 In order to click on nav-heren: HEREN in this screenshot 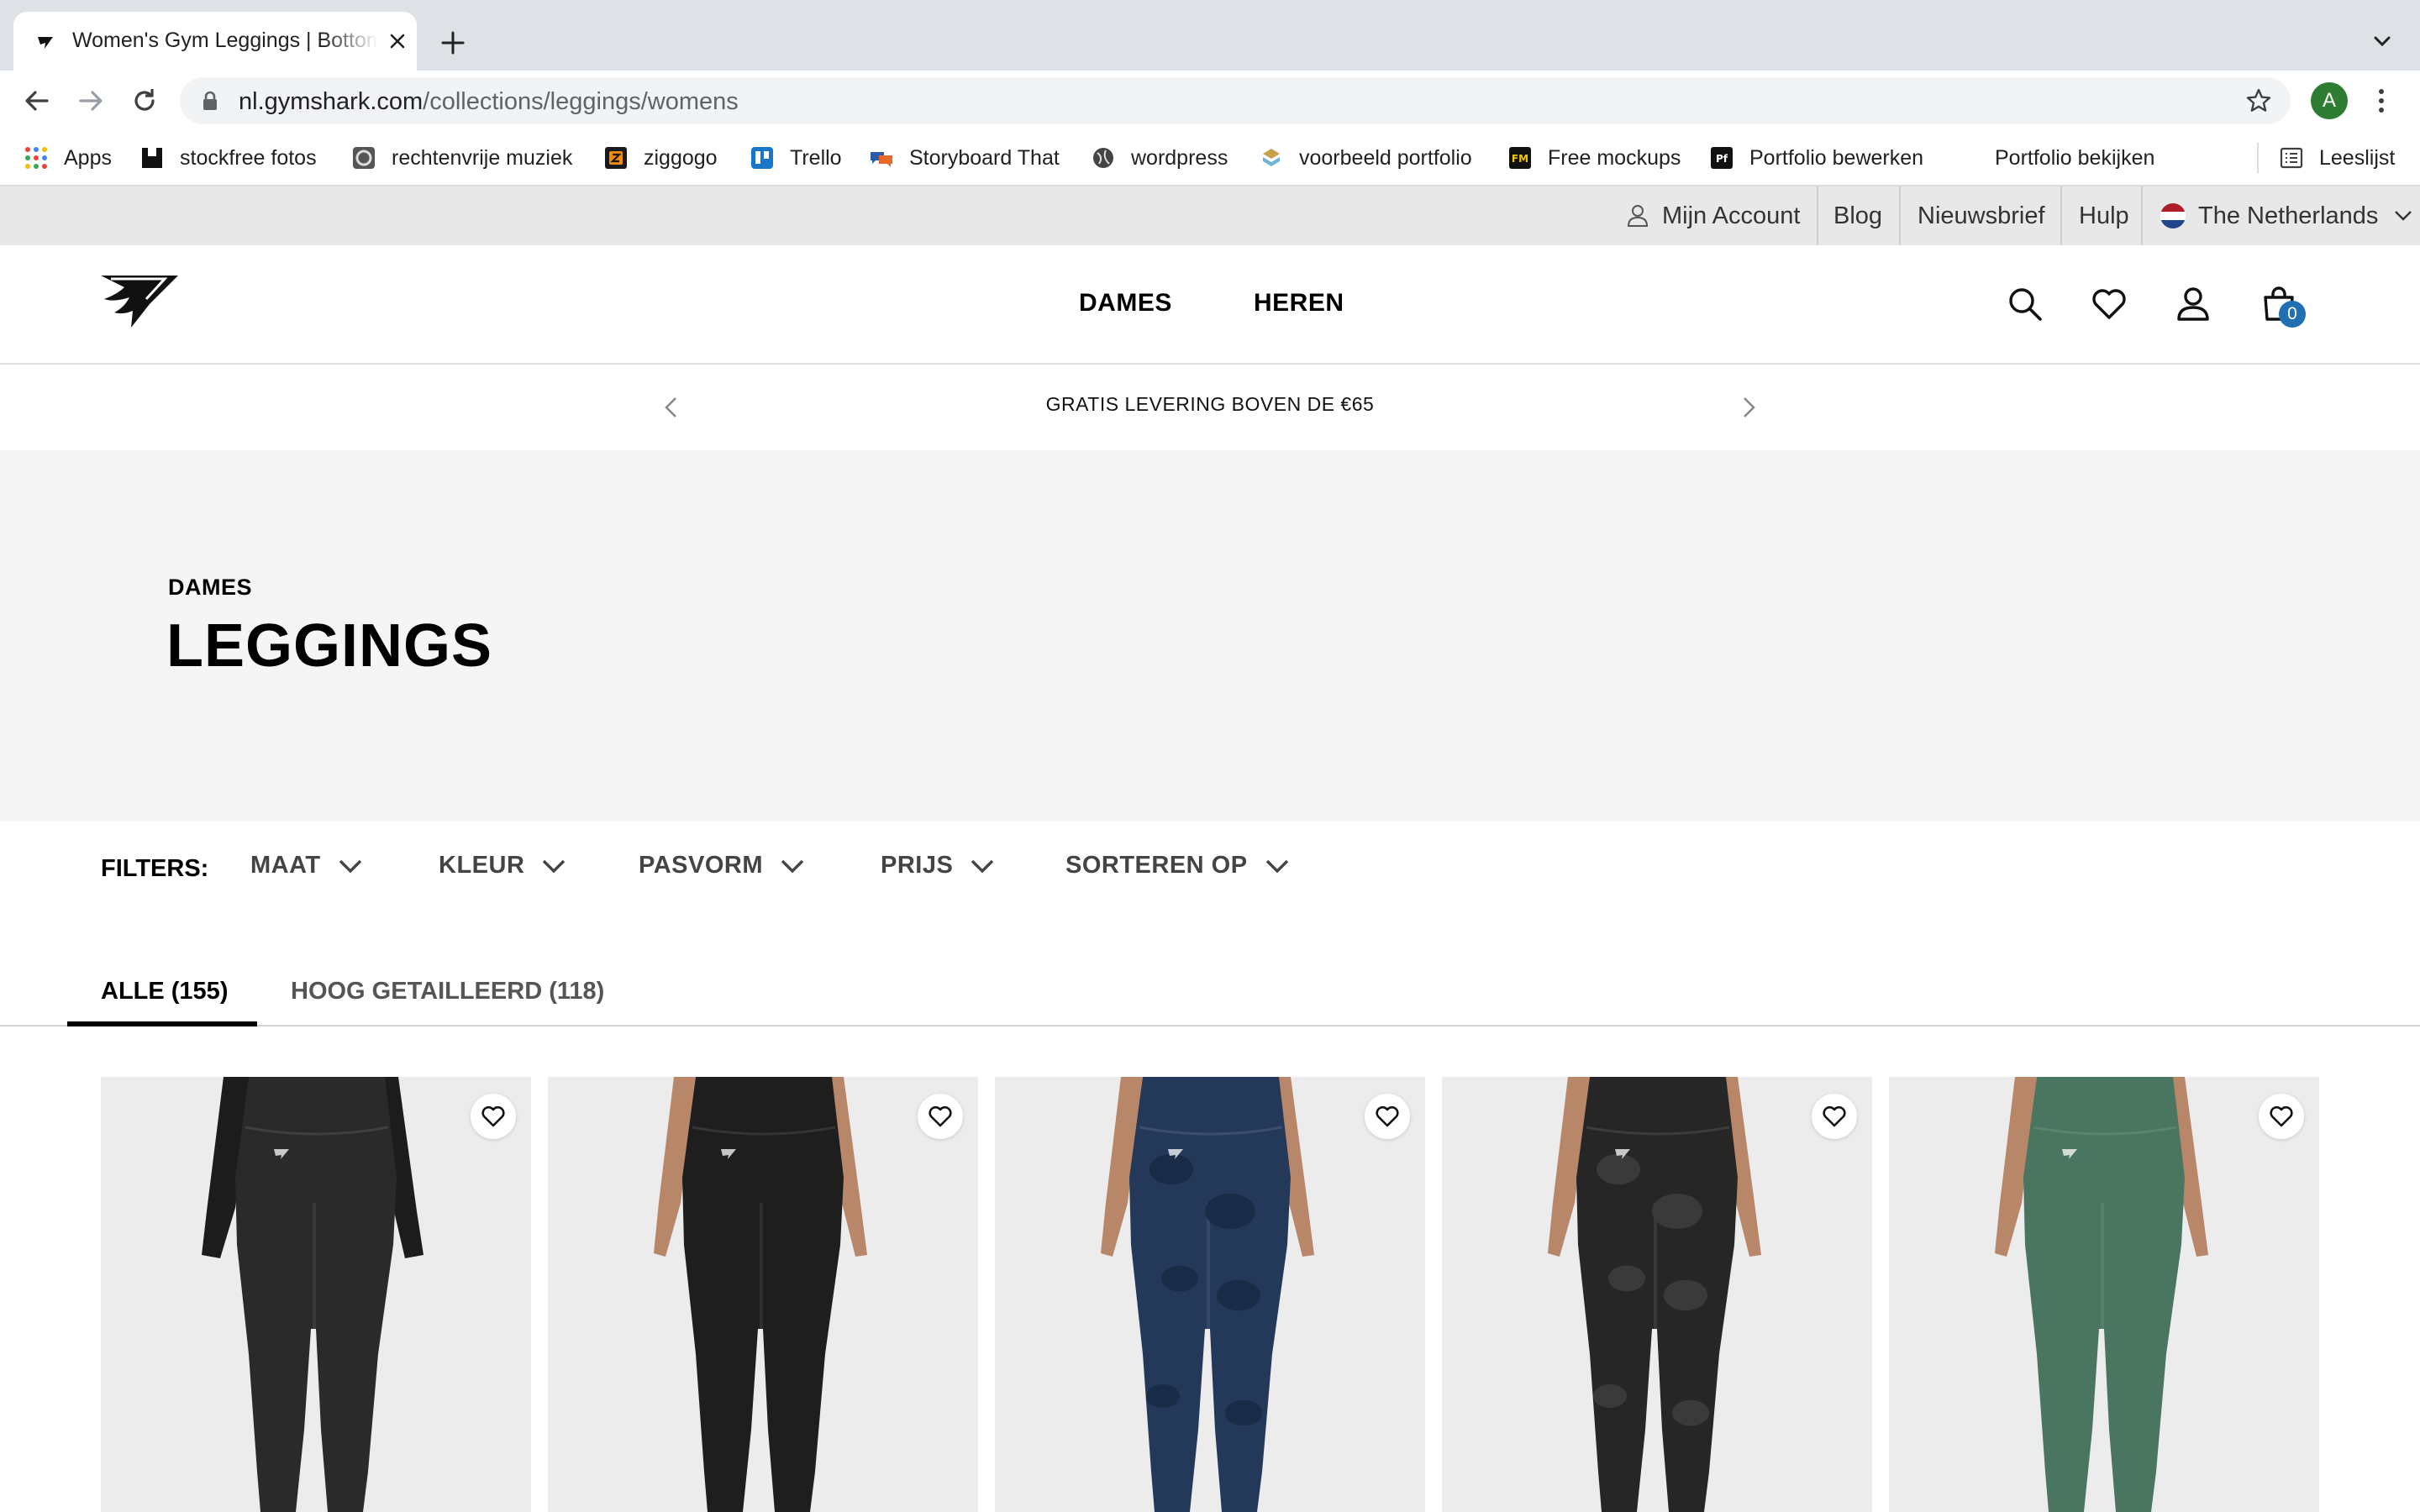, I will do `click(1299, 303)`.